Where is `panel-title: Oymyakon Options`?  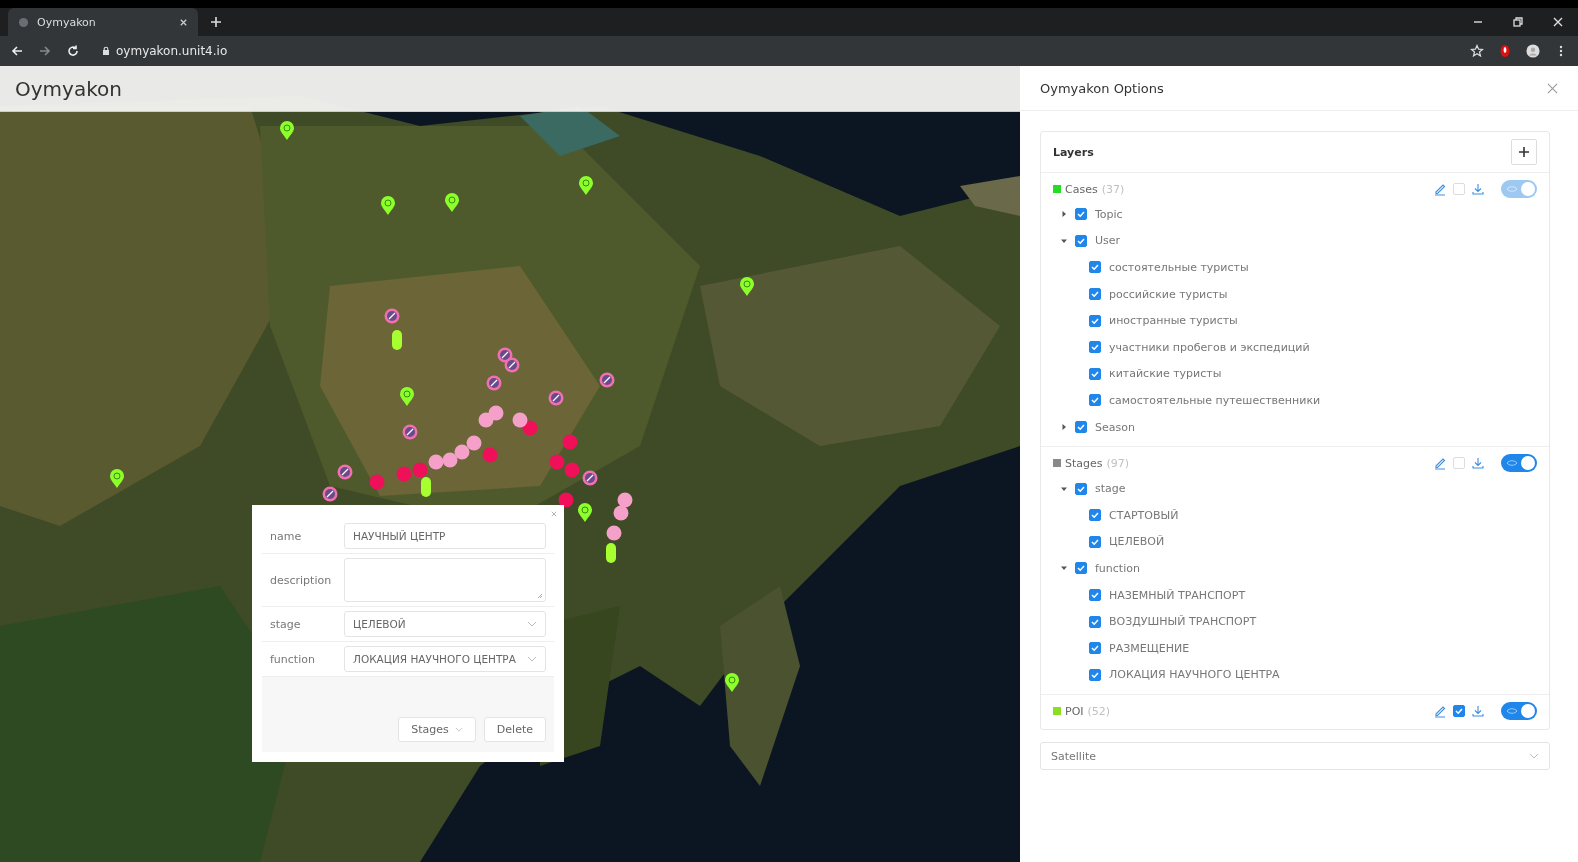 panel-title: Oymyakon Options is located at coordinates (1102, 88).